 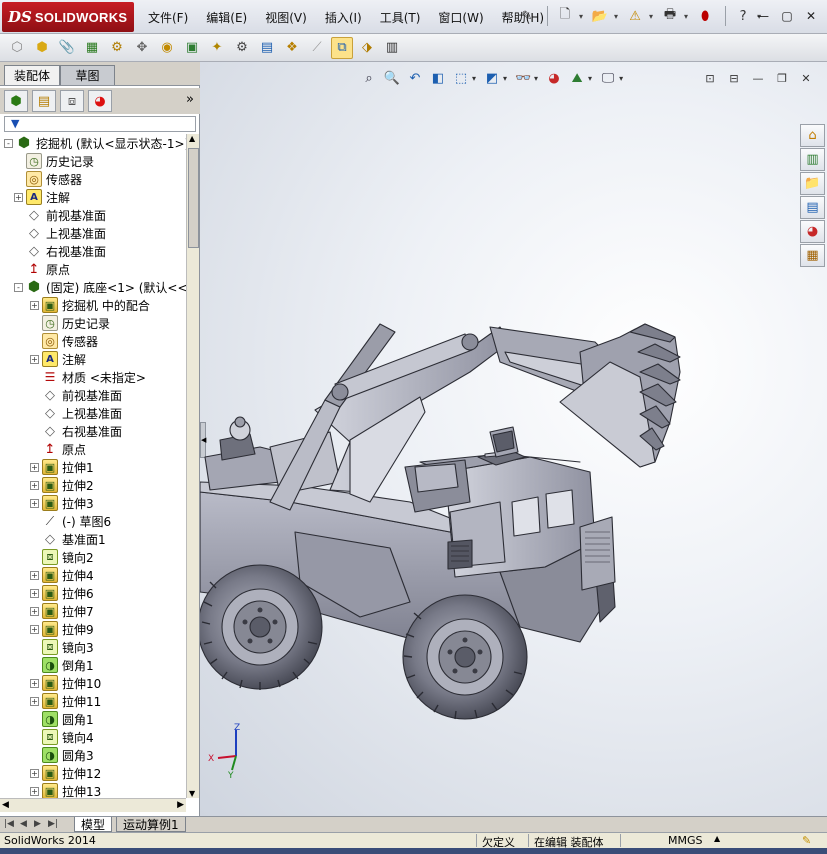 I want to click on design-library-icon: ▥, so click(x=812, y=159).